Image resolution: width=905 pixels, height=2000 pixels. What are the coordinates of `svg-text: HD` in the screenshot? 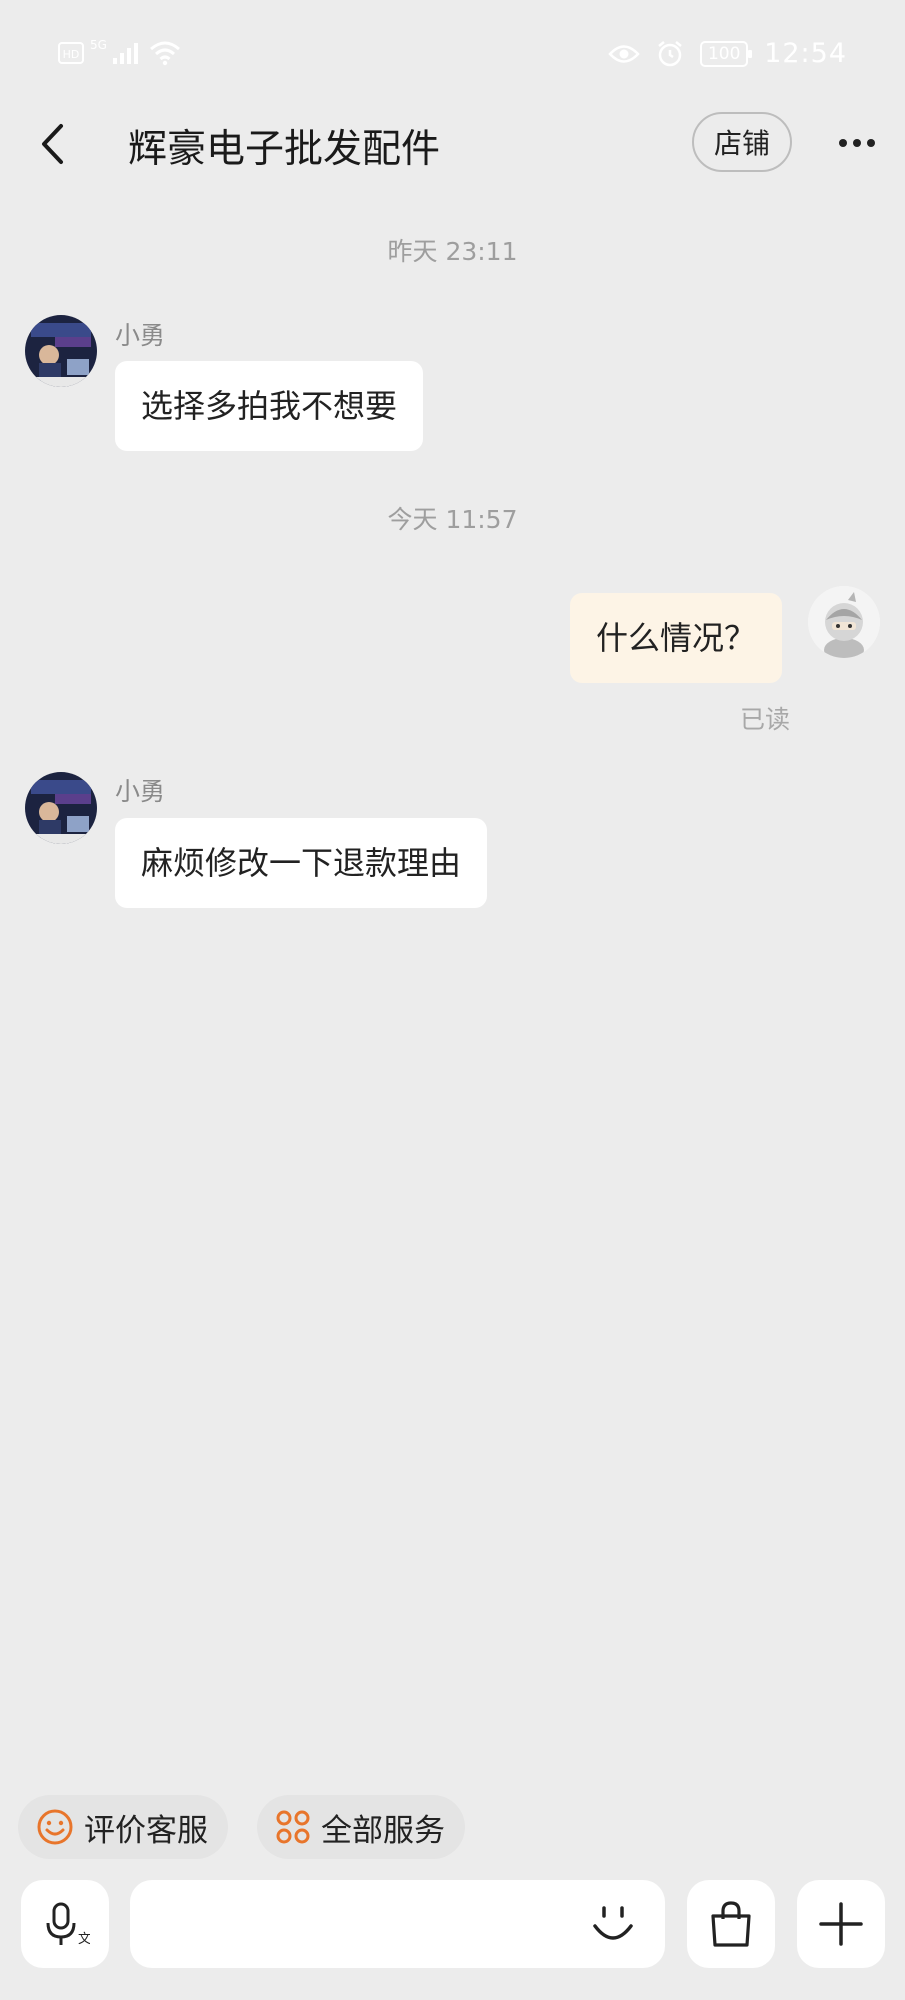 It's located at (71, 54).